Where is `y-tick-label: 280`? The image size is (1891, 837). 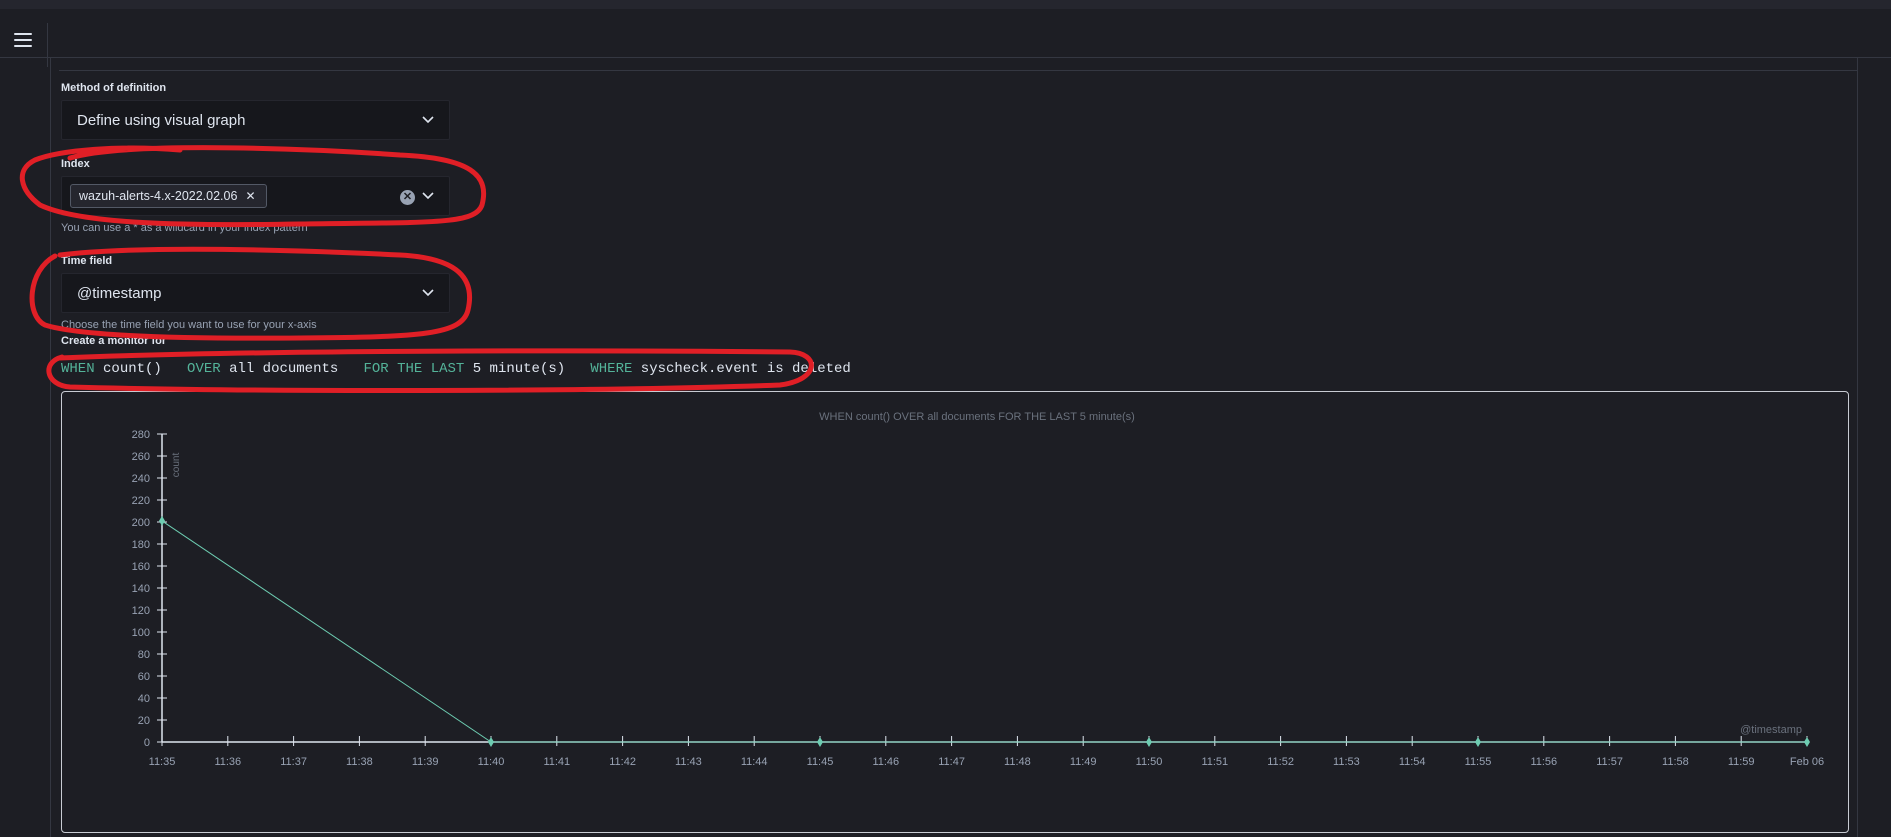 y-tick-label: 280 is located at coordinates (141, 435).